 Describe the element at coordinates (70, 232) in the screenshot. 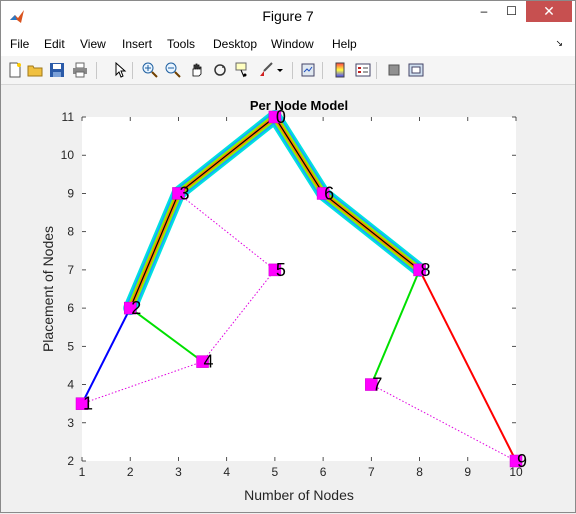

I see `y-tick-label: 8` at that location.